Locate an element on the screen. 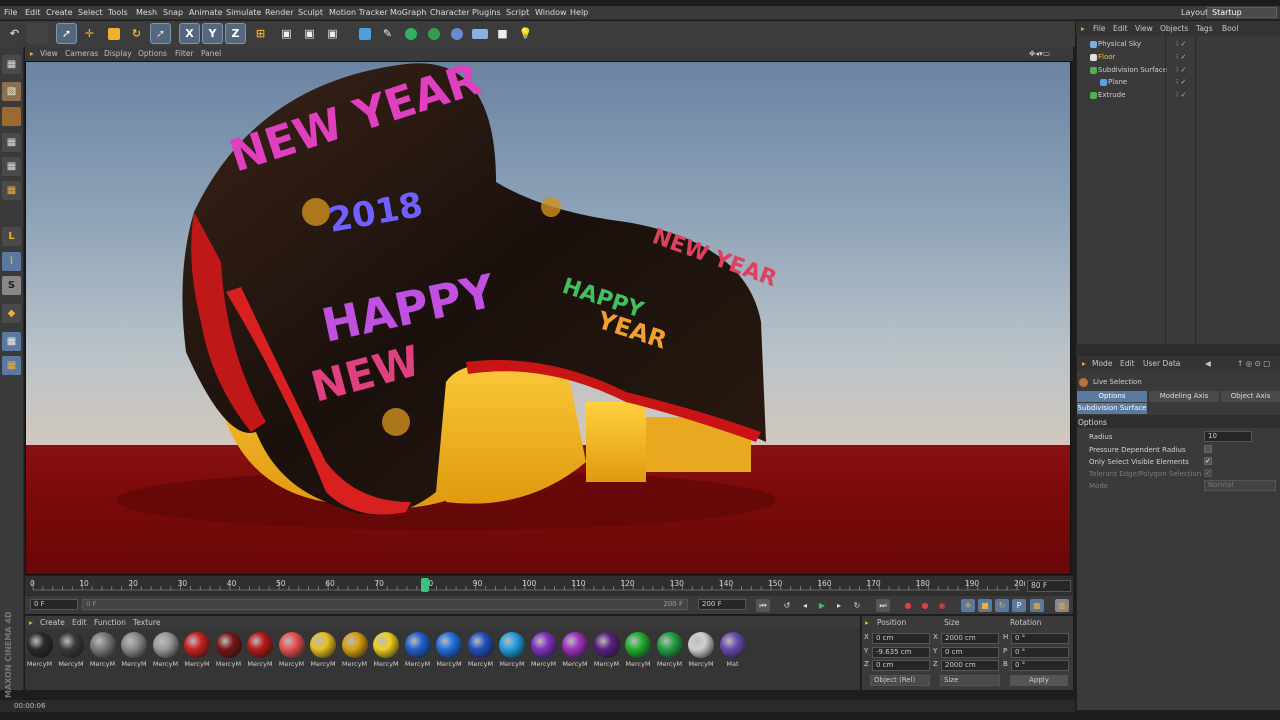 This screenshot has width=1280, height=720. attribute-menu-mode: Mode is located at coordinates (1102, 363).